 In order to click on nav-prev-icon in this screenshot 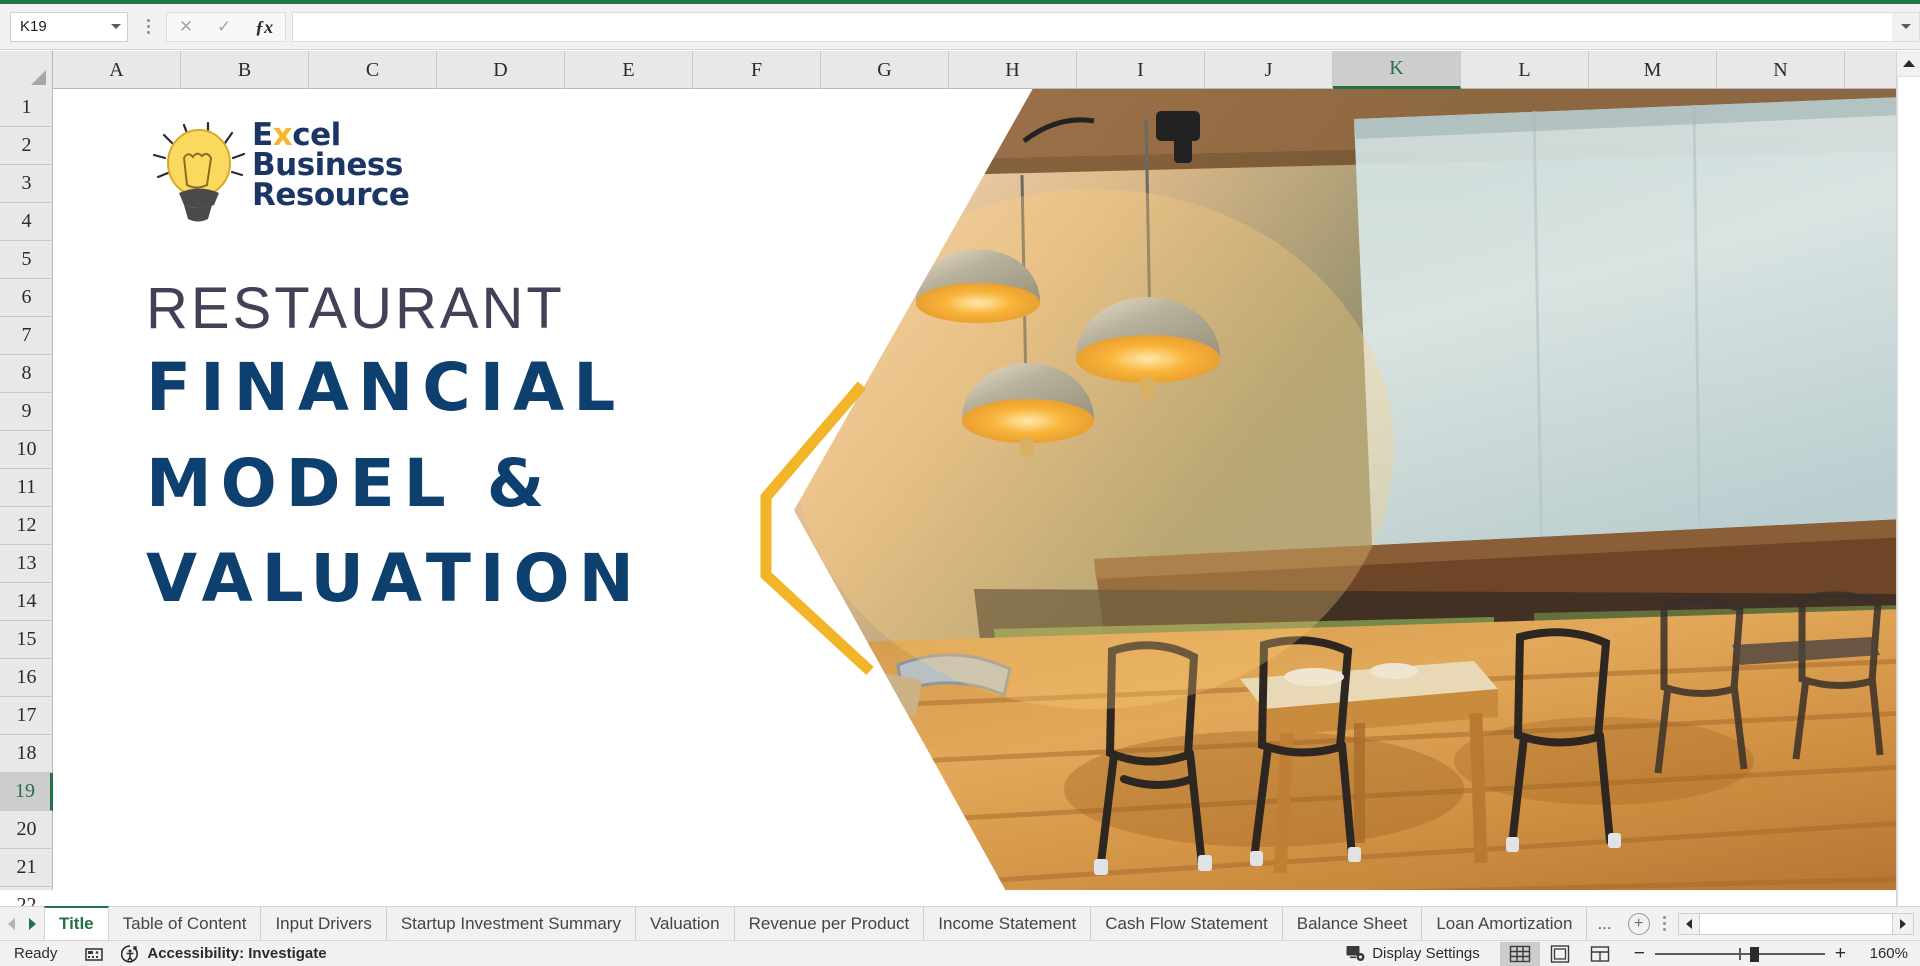, I will do `click(11, 923)`.